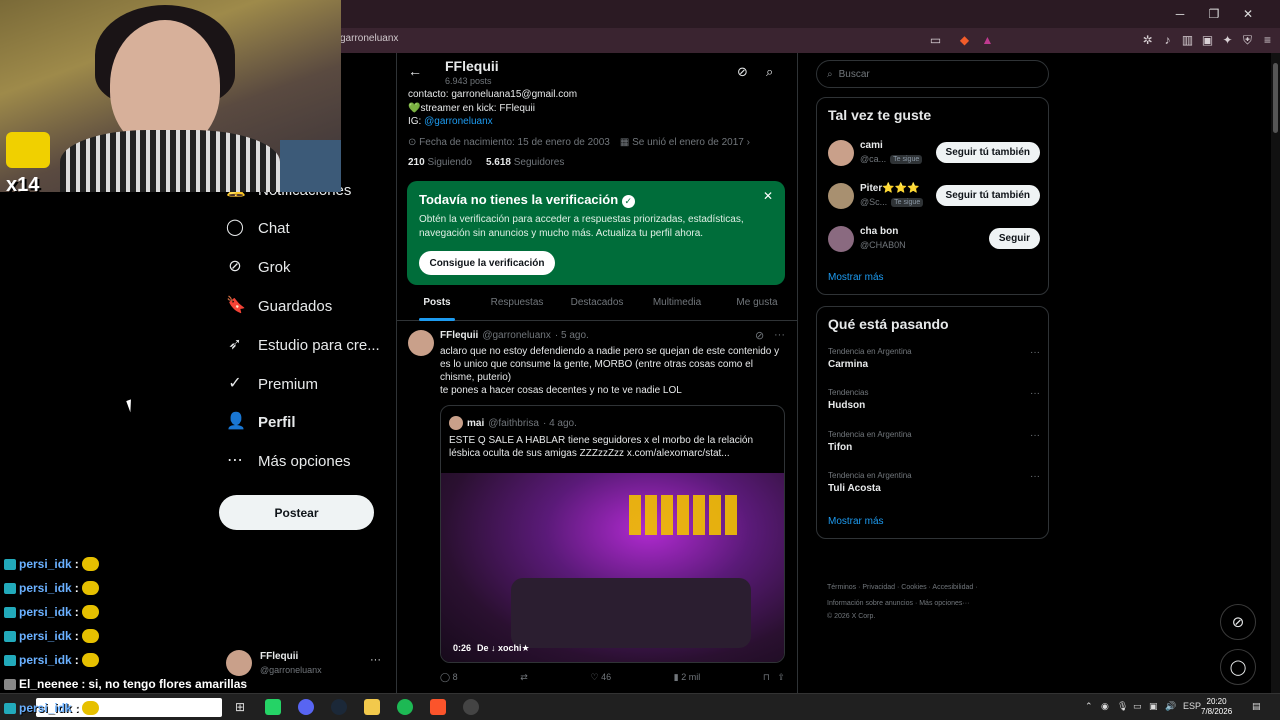 The width and height of the screenshot is (1280, 720). What do you see at coordinates (471, 707) in the screenshot?
I see `obs-icon` at bounding box center [471, 707].